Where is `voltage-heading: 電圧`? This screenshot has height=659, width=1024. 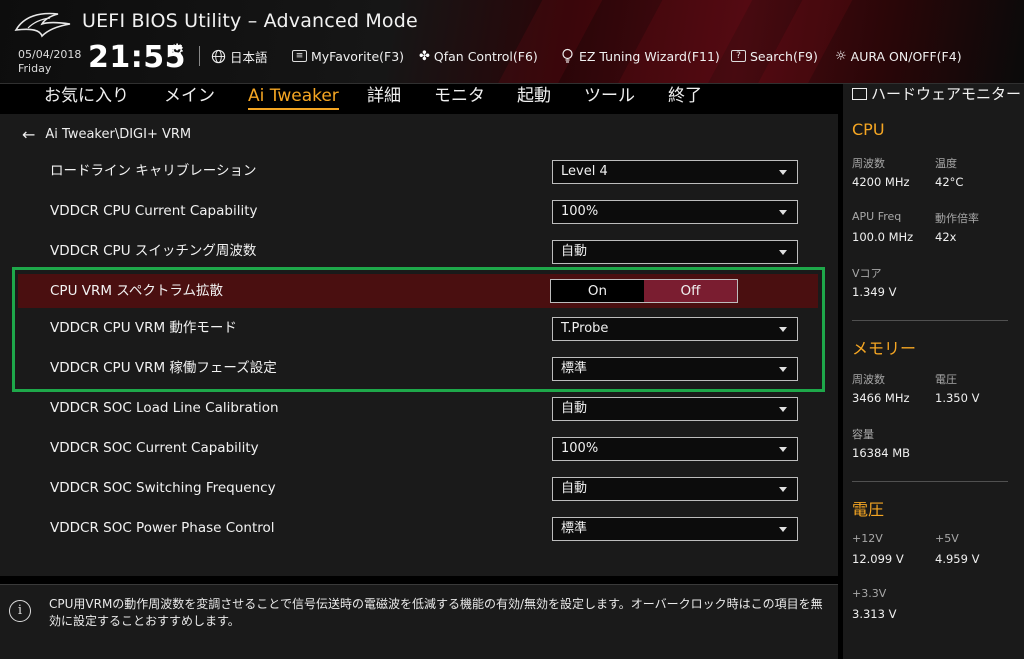
voltage-heading: 電圧 is located at coordinates (868, 509).